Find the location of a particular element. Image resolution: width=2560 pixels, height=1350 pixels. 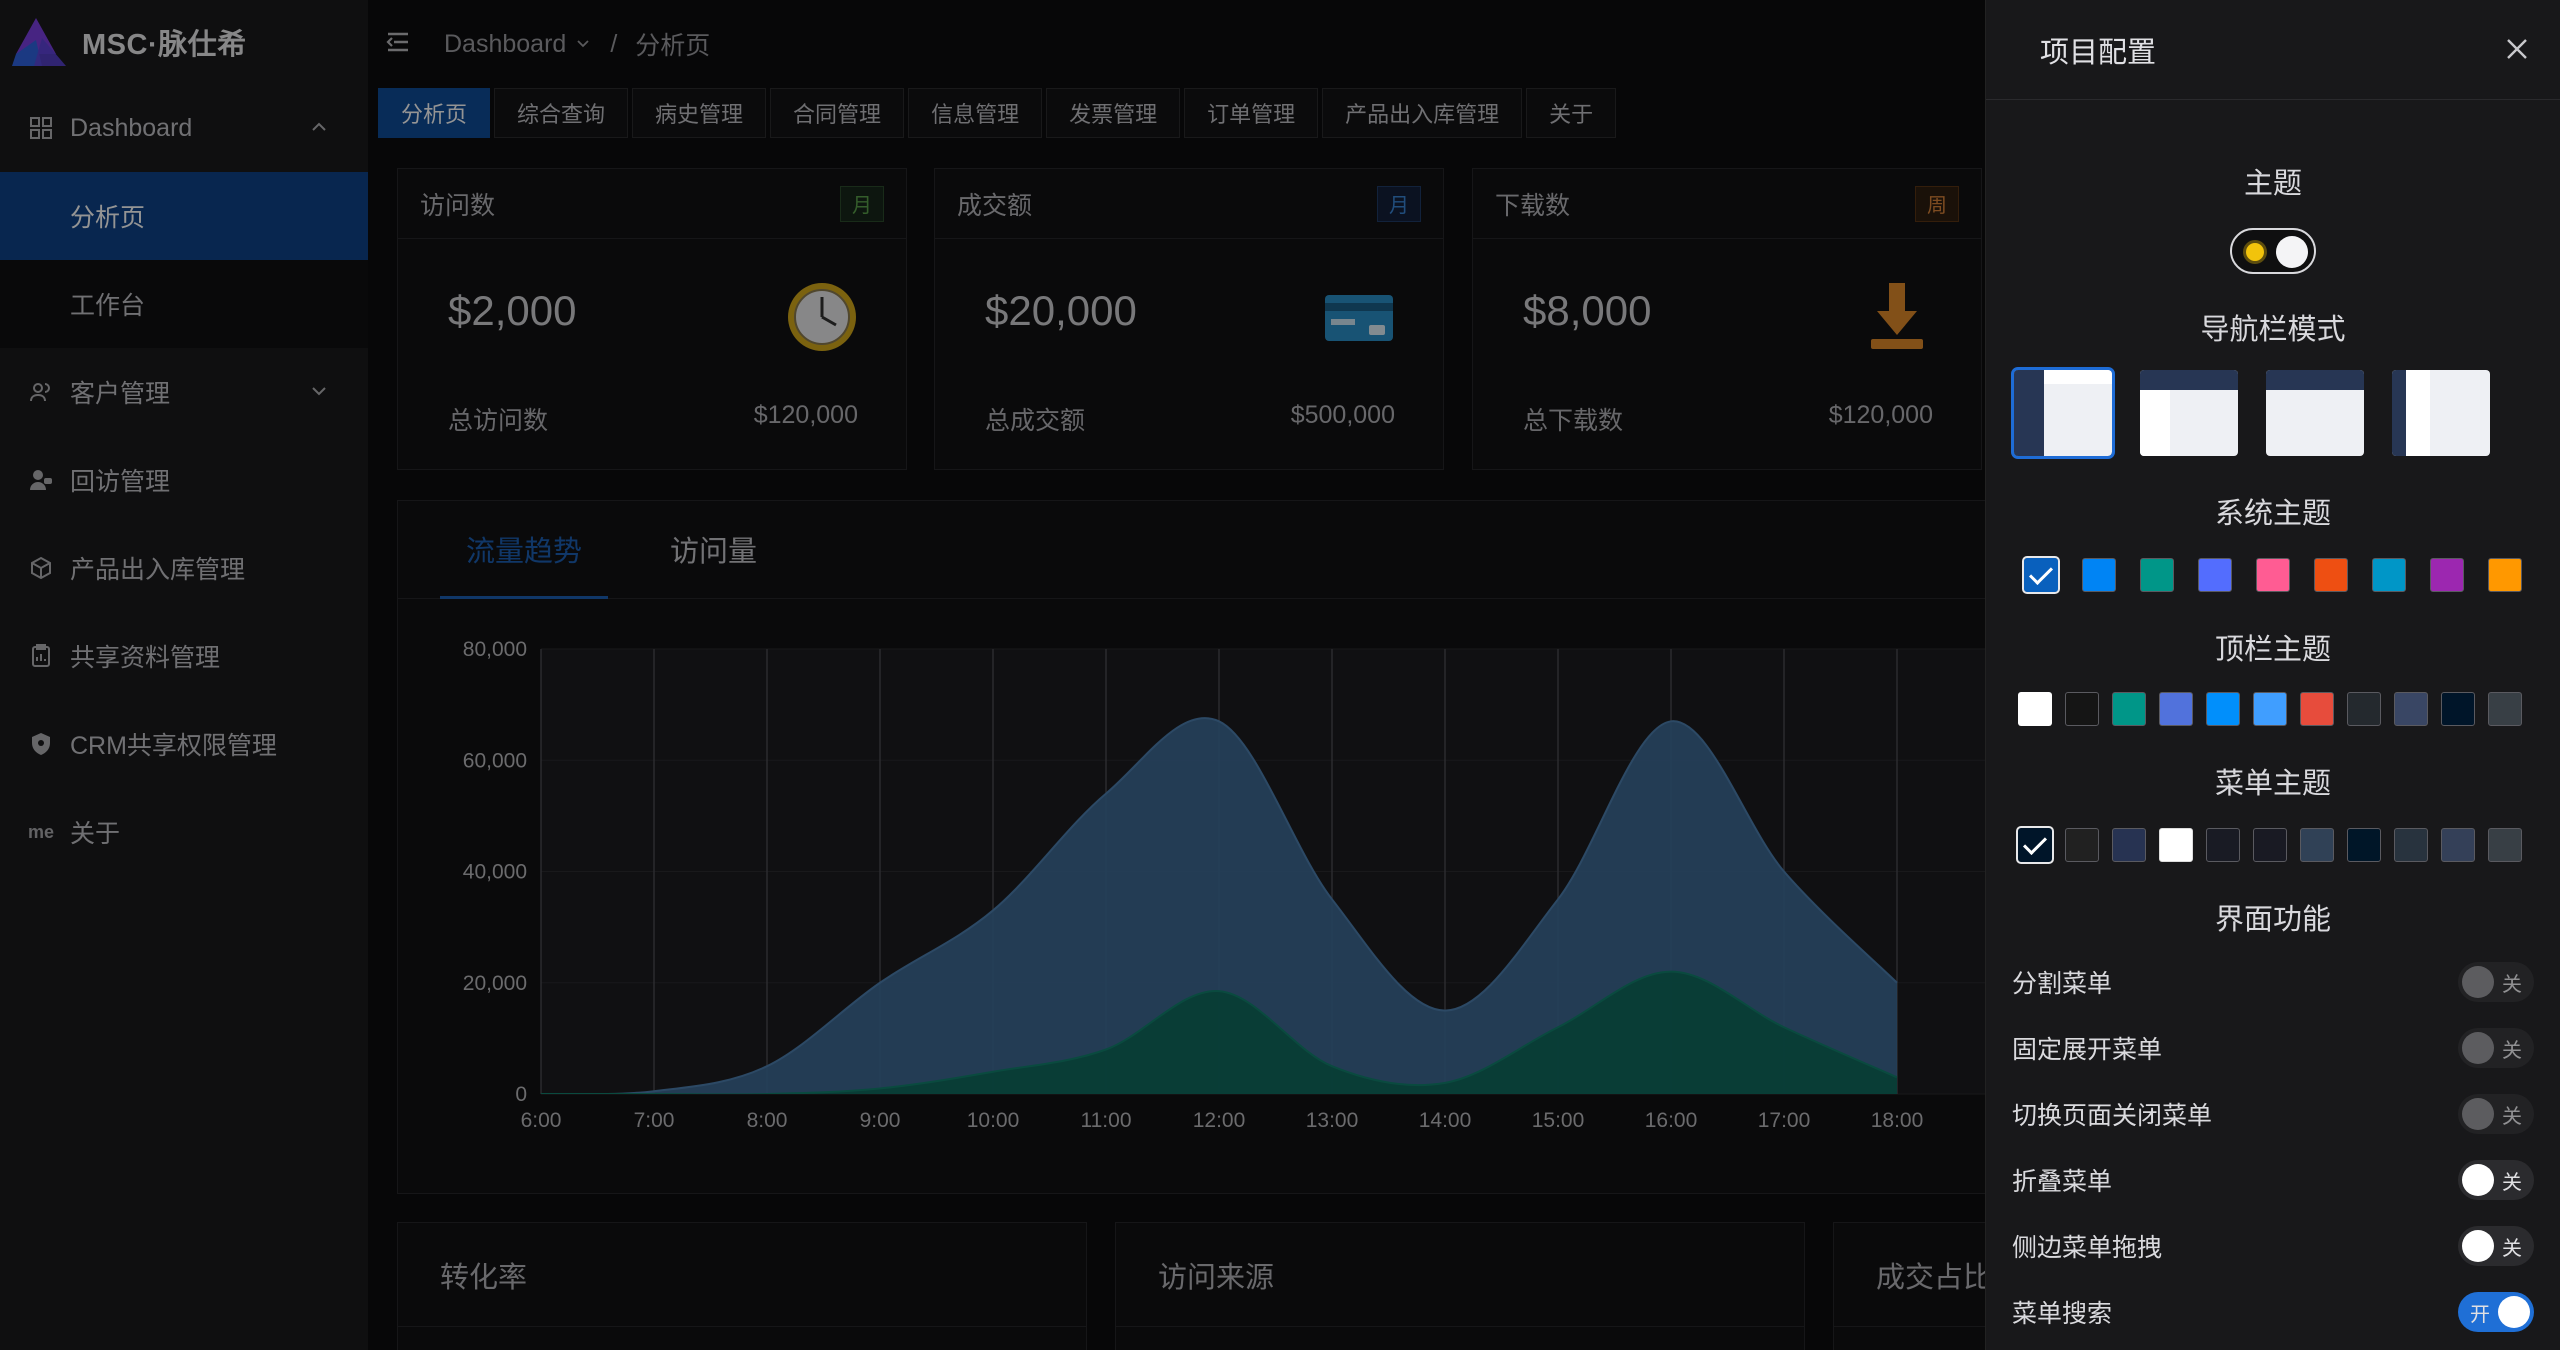

feature-label: 切换页面关闭菜单 is located at coordinates (2112, 1116).